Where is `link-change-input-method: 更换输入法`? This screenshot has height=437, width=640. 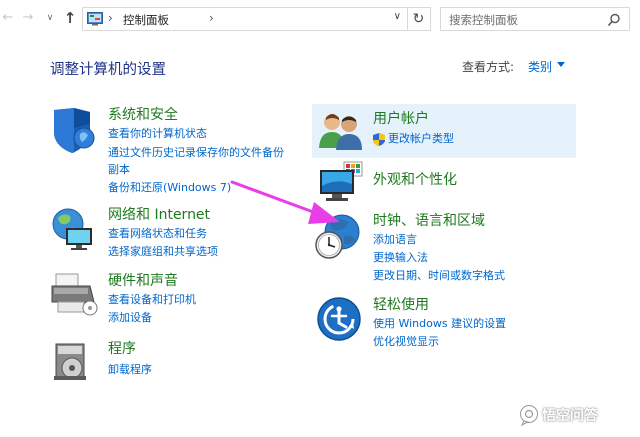 link-change-input-method: 更换输入法 is located at coordinates (400, 258).